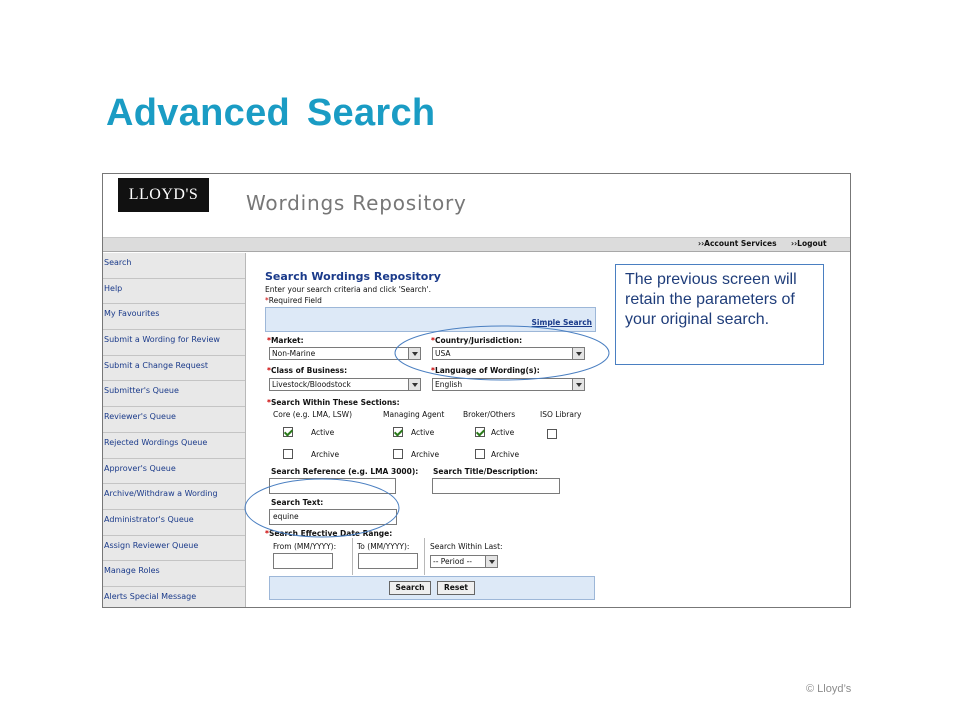 Image resolution: width=960 pixels, height=720 pixels. I want to click on class-label-text: Class of Business:, so click(309, 370).